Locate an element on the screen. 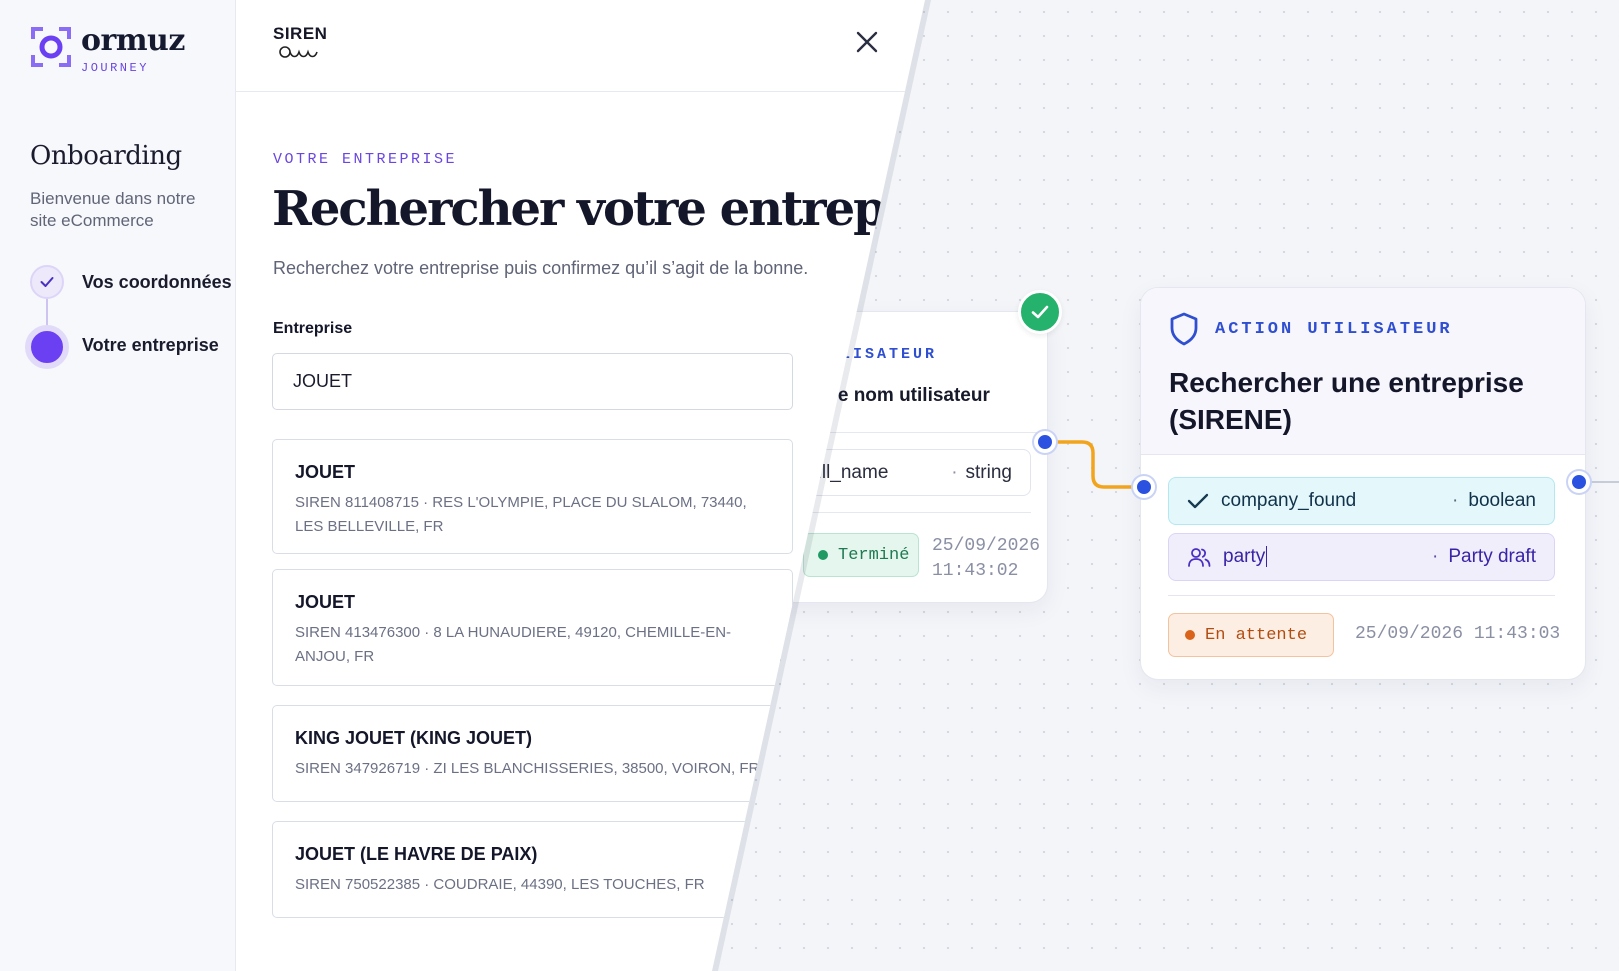 The height and width of the screenshot is (971, 1619). step-label-coordonnees: Vos coordonnées is located at coordinates (157, 282).